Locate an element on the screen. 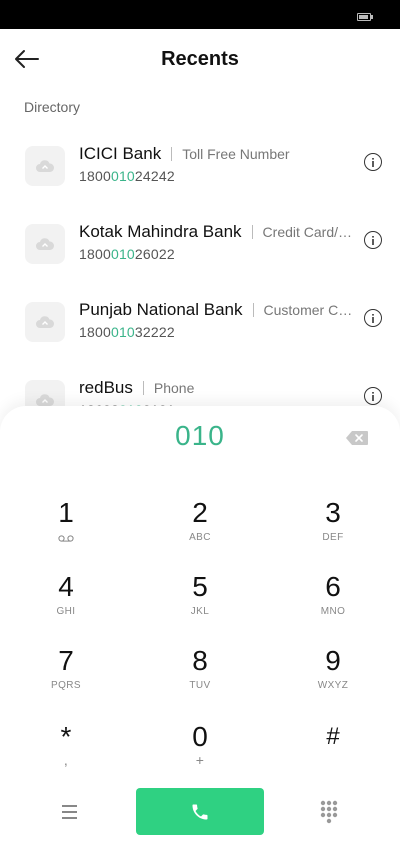 Image resolution: width=400 pixels, height=866 pixels. contact-number: 180001032222 is located at coordinates (127, 332).